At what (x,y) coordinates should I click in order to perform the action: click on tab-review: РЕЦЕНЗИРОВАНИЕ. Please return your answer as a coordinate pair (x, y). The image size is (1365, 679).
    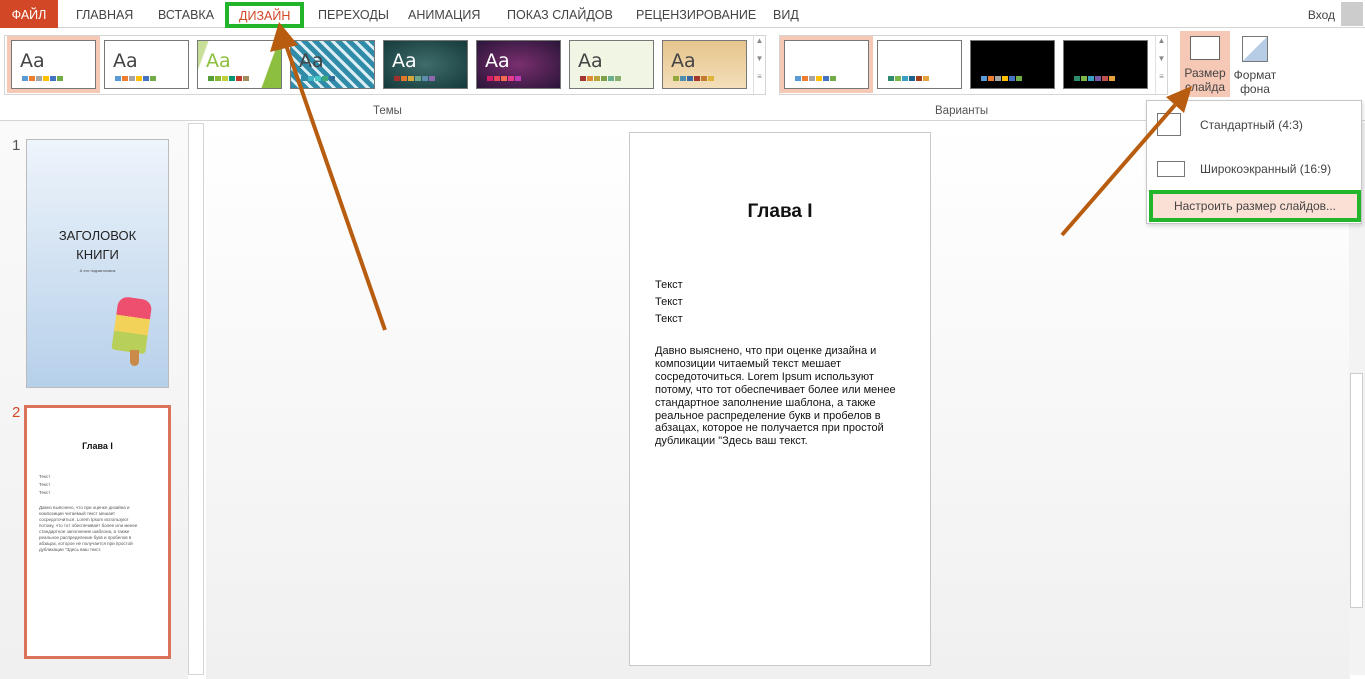
    Looking at the image, I should click on (696, 14).